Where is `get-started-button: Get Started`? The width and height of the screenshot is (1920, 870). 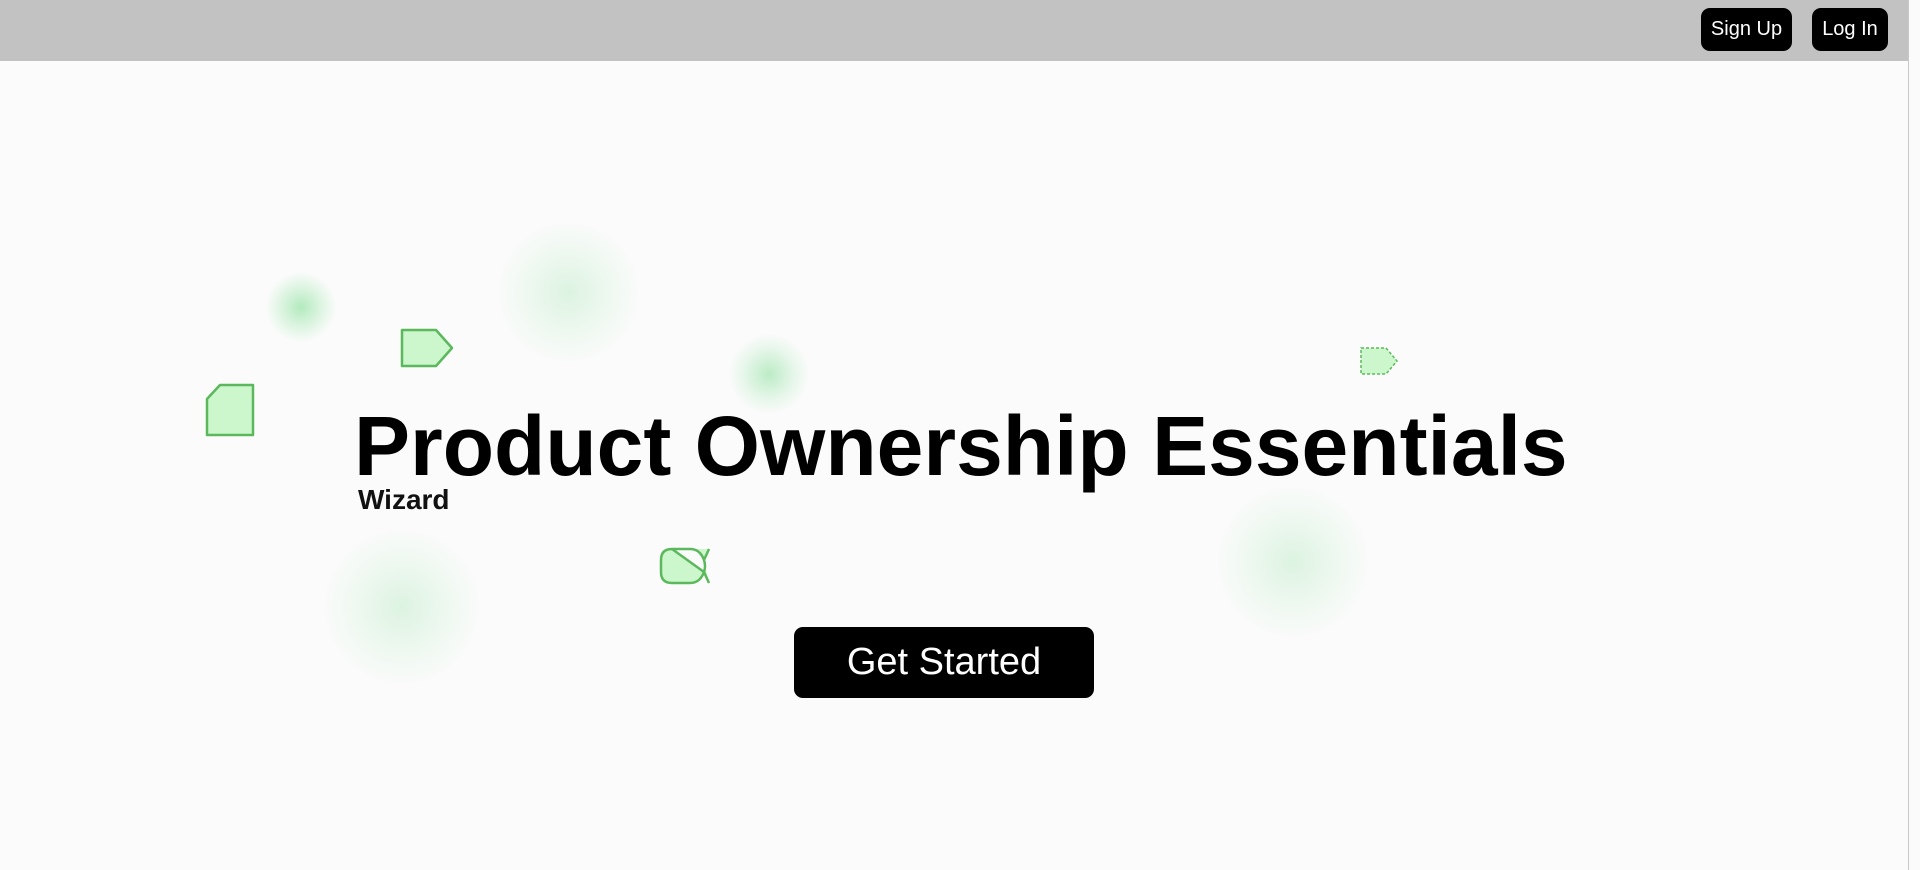 get-started-button: Get Started is located at coordinates (944, 662).